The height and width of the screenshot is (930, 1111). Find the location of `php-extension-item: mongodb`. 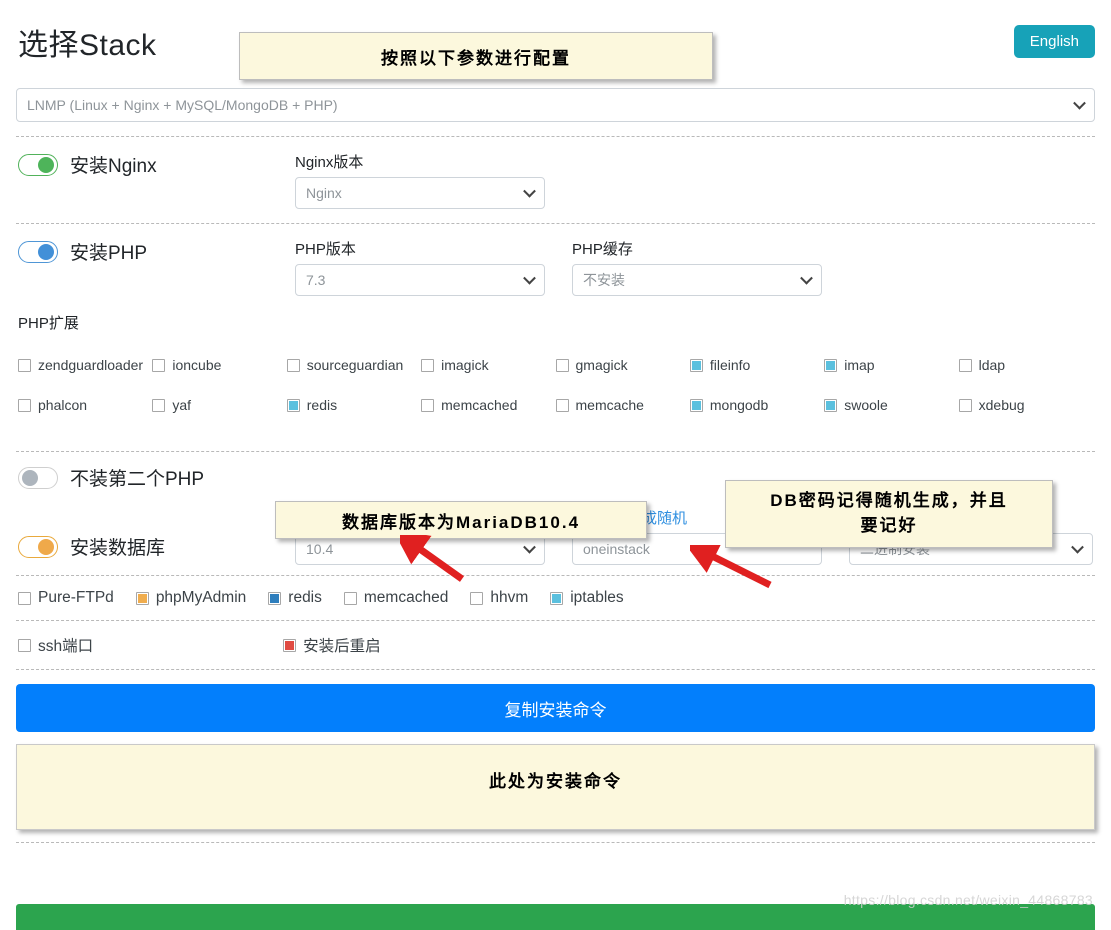

php-extension-item: mongodb is located at coordinates (756, 405).